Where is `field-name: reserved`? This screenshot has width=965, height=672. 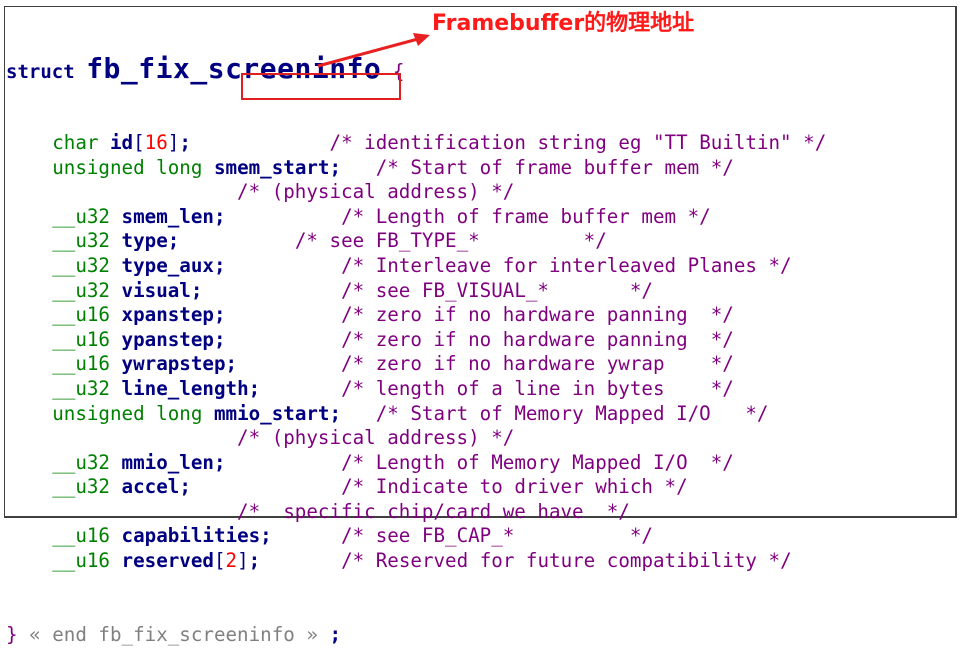 field-name: reserved is located at coordinates (167, 561).